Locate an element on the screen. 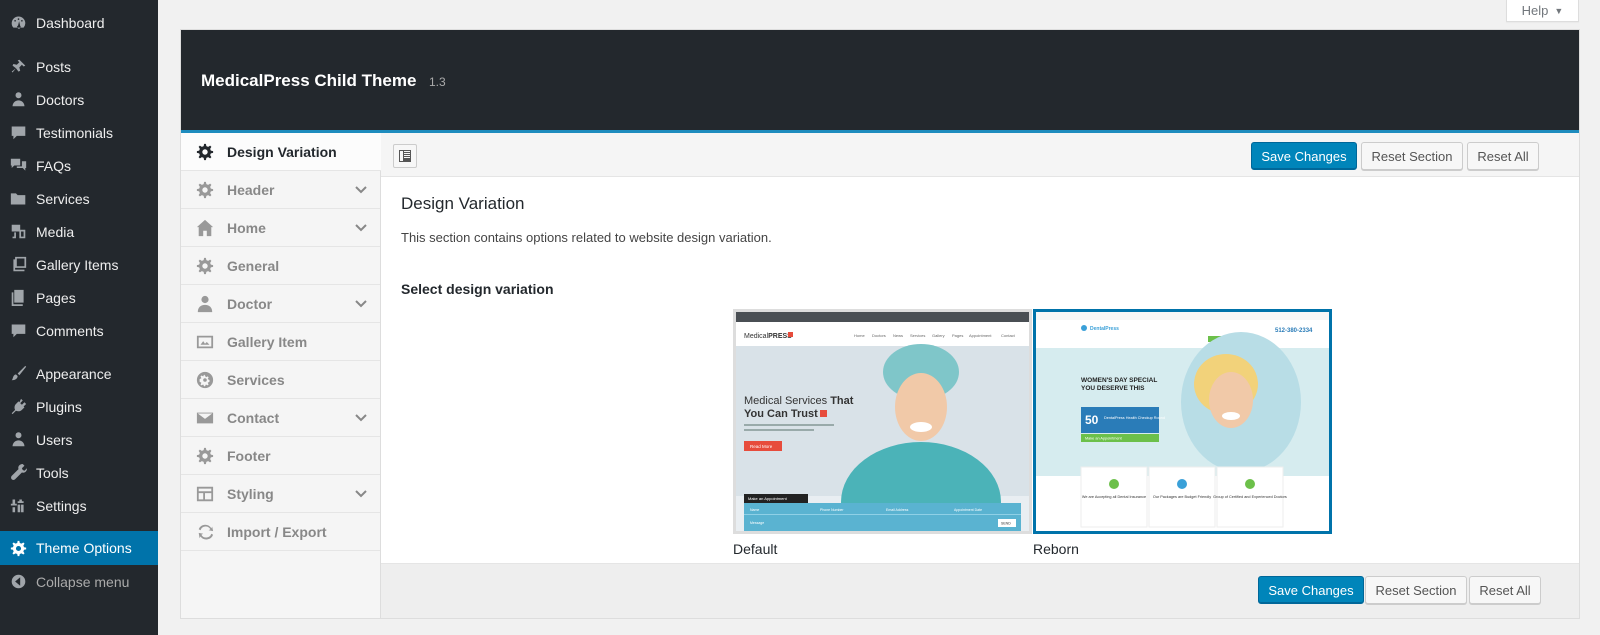 The height and width of the screenshot is (635, 1600). svg-text: Services is located at coordinates (917, 335).